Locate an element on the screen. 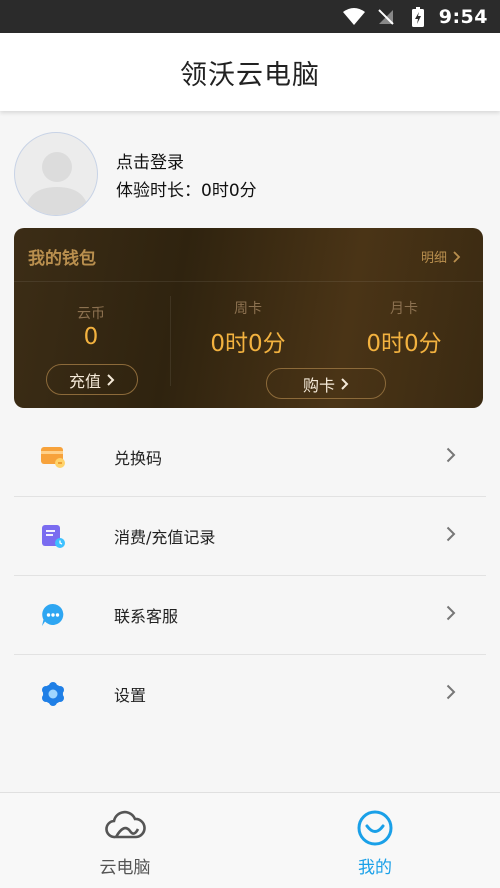 The height and width of the screenshot is (888, 500). tab-cloud-pc: 云电脑 is located at coordinates (125, 840).